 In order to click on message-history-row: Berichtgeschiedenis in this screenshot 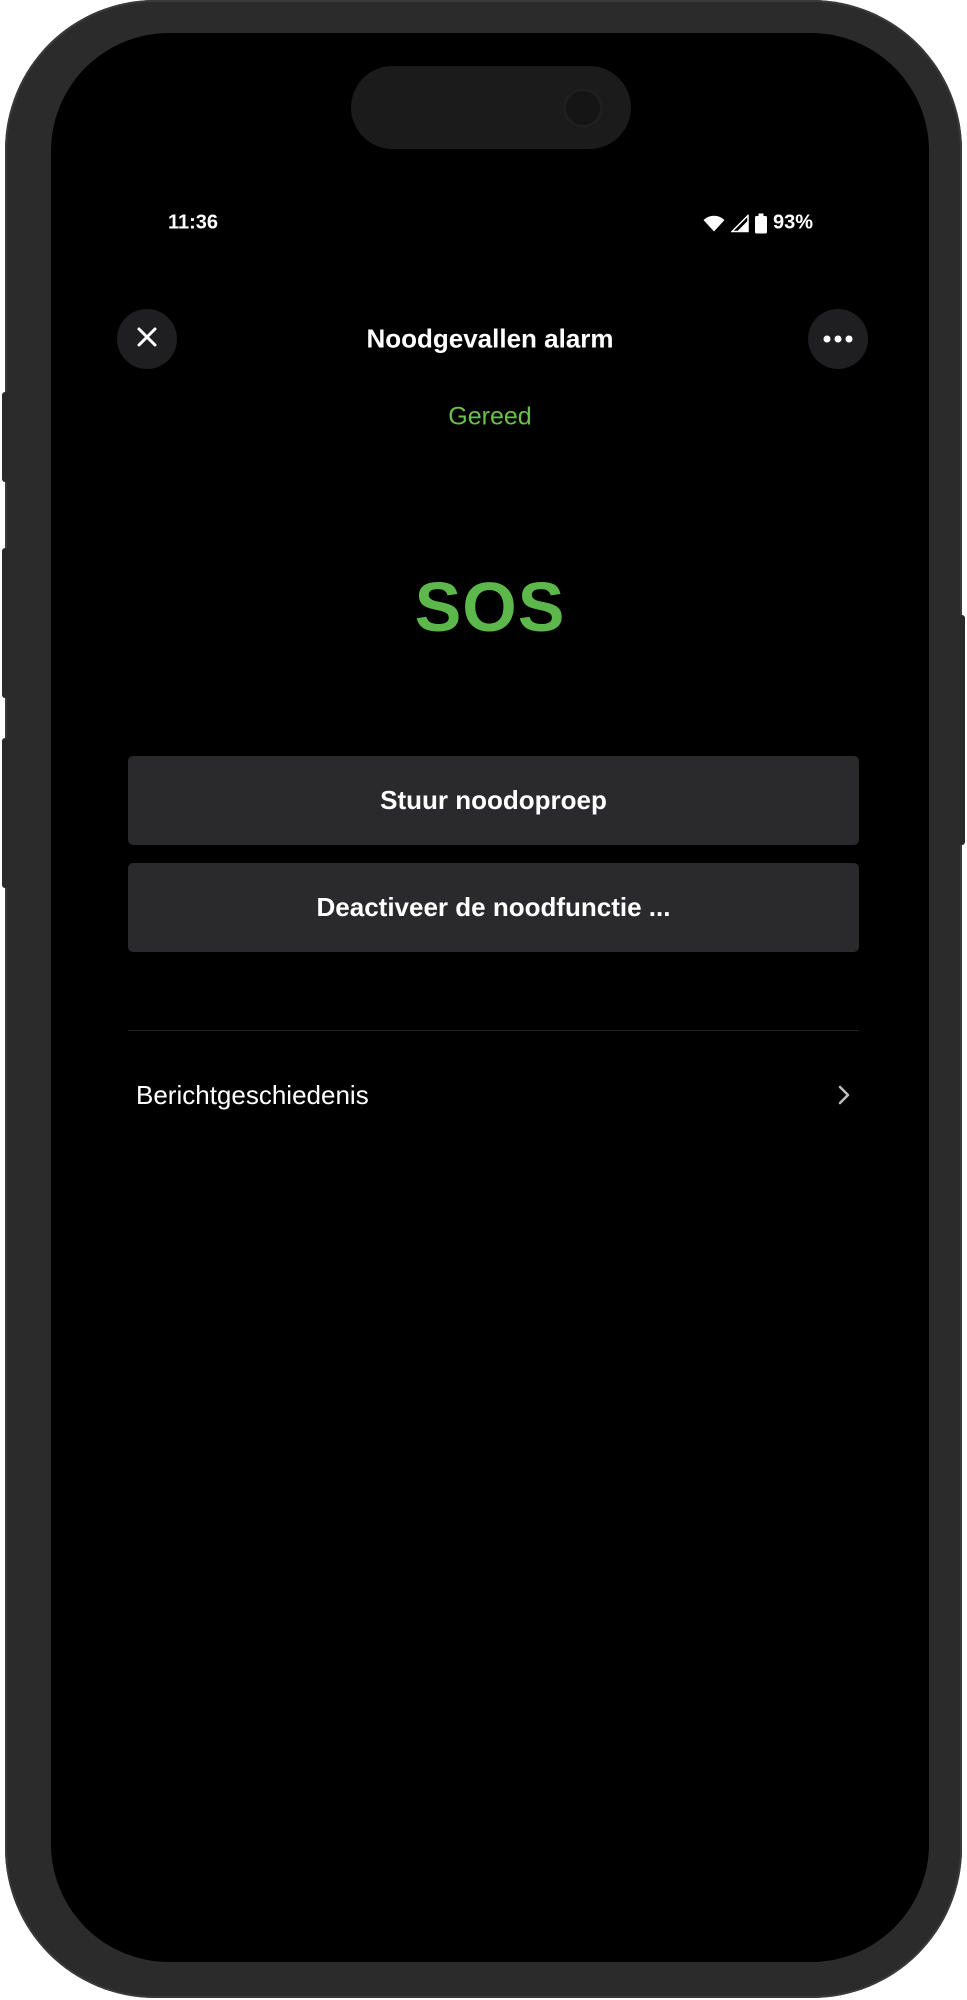, I will do `click(493, 1095)`.